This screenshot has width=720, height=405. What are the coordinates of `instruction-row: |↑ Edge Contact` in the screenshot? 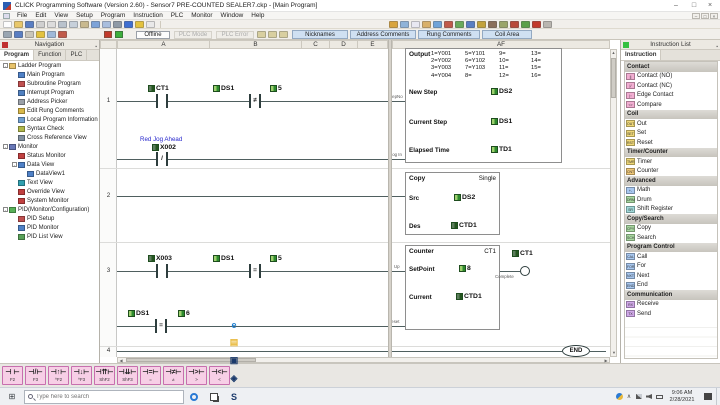 It's located at (671, 95).